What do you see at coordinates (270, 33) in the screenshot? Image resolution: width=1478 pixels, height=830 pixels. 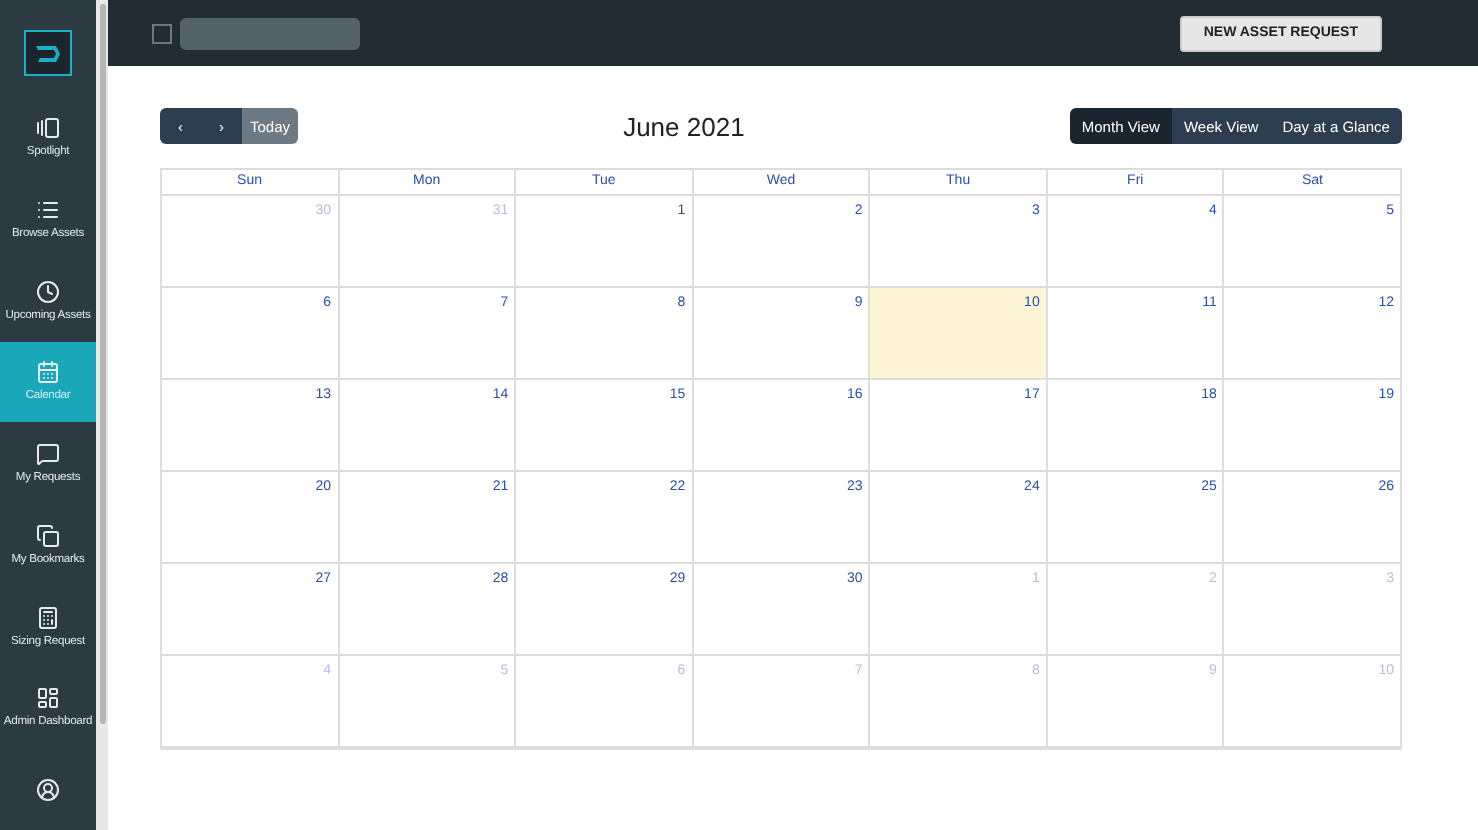 I see `search-field` at bounding box center [270, 33].